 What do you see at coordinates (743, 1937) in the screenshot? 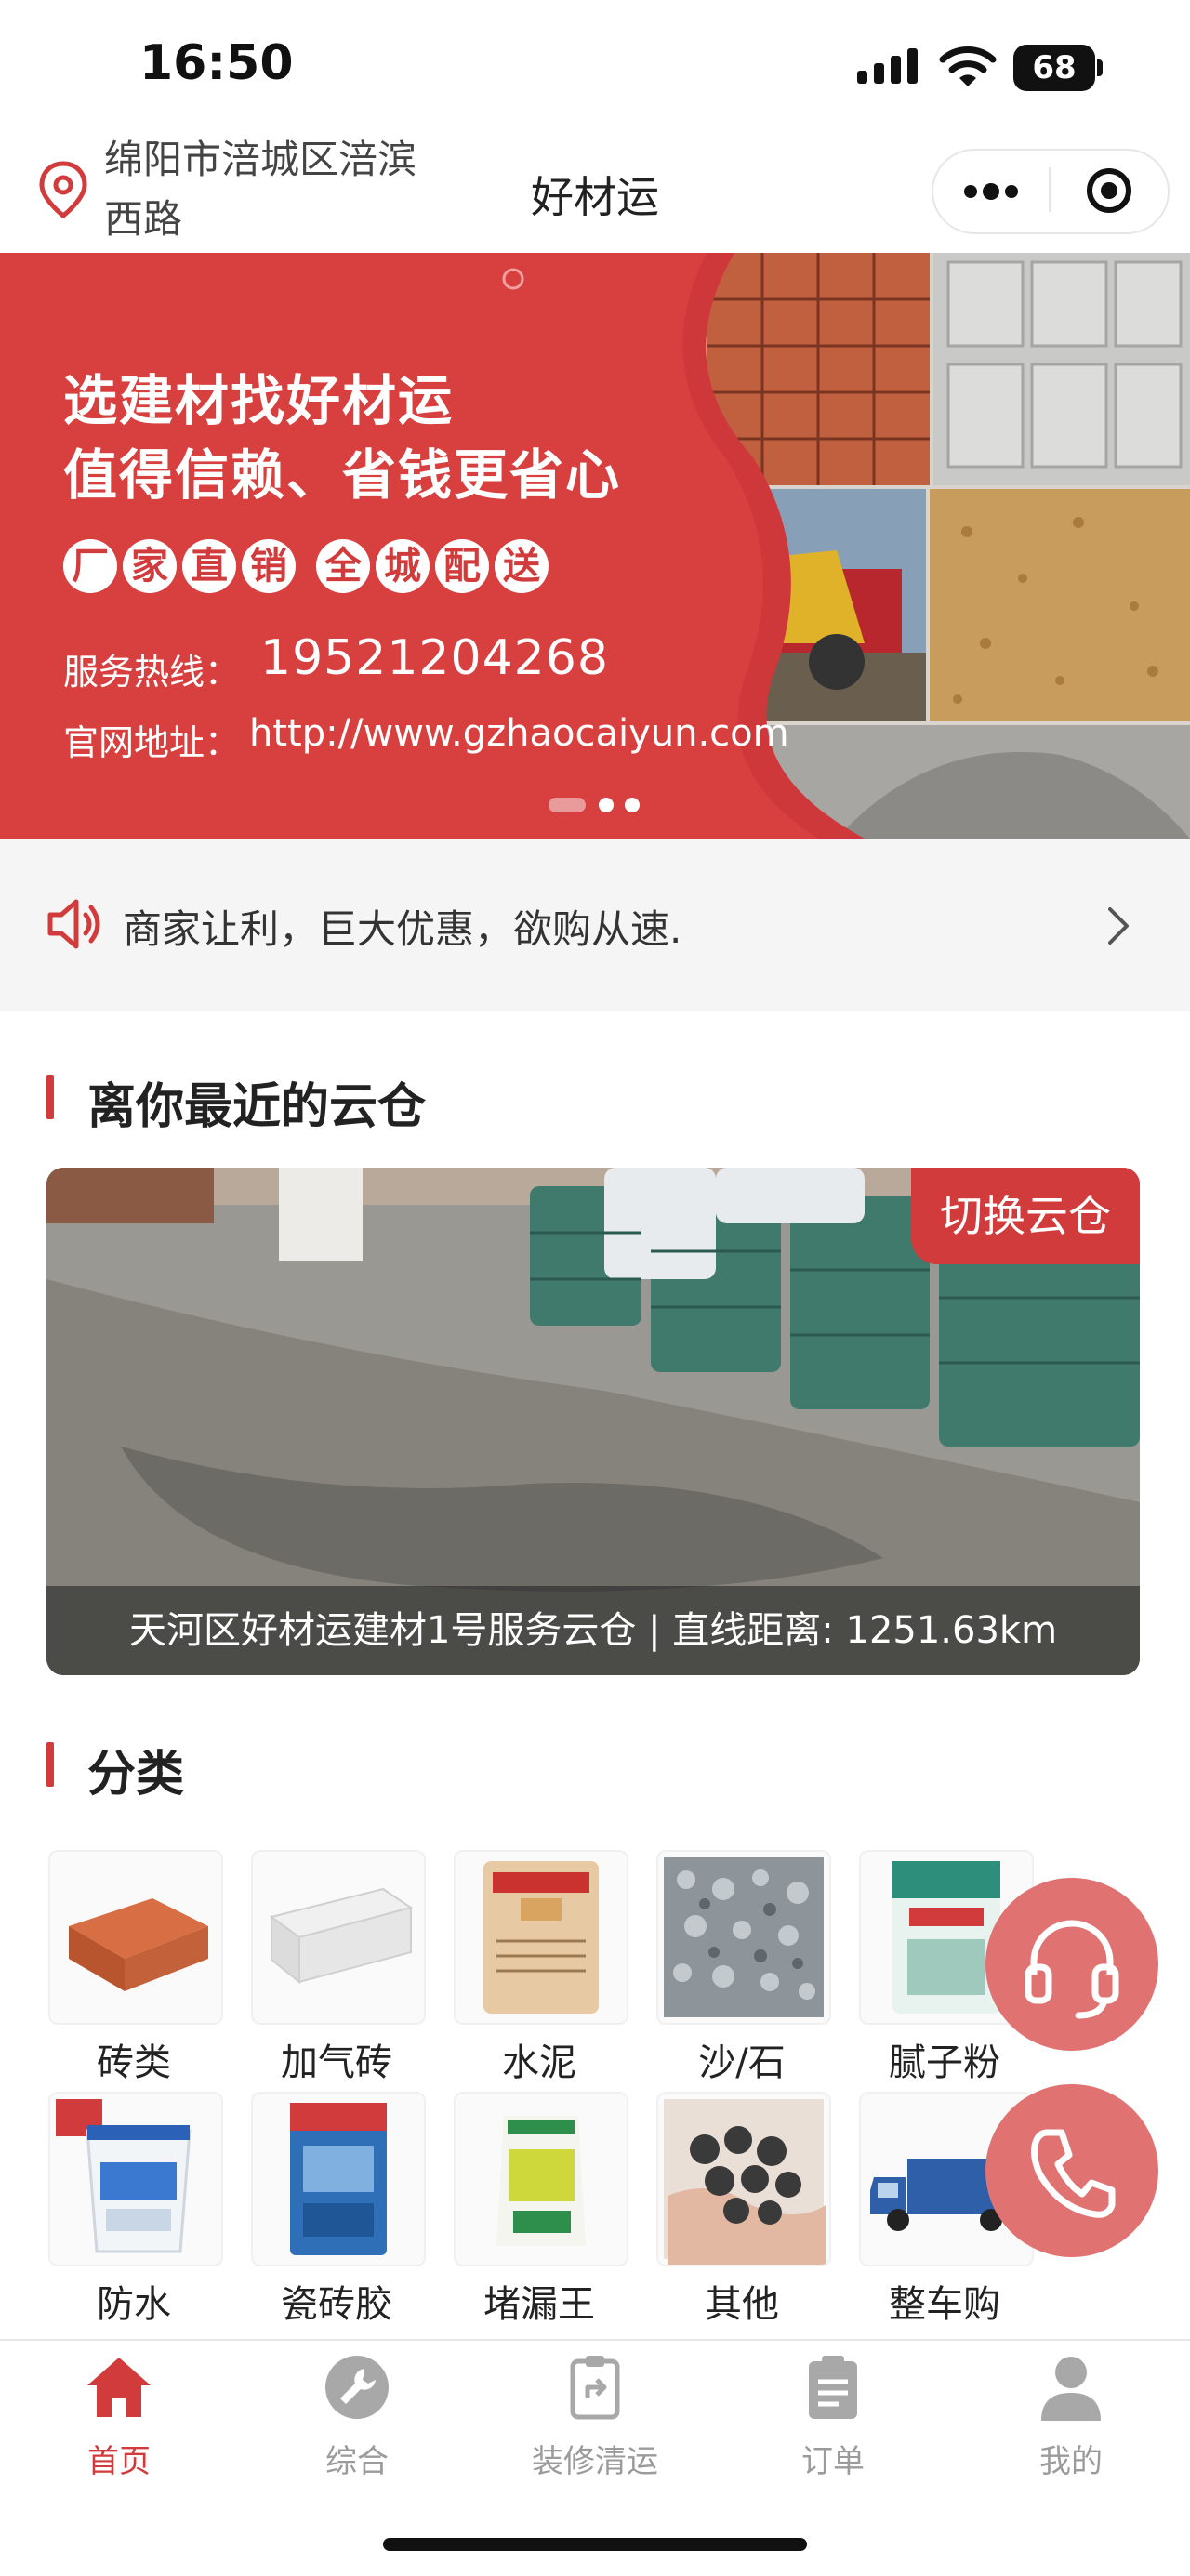
I see `gravel-icon` at bounding box center [743, 1937].